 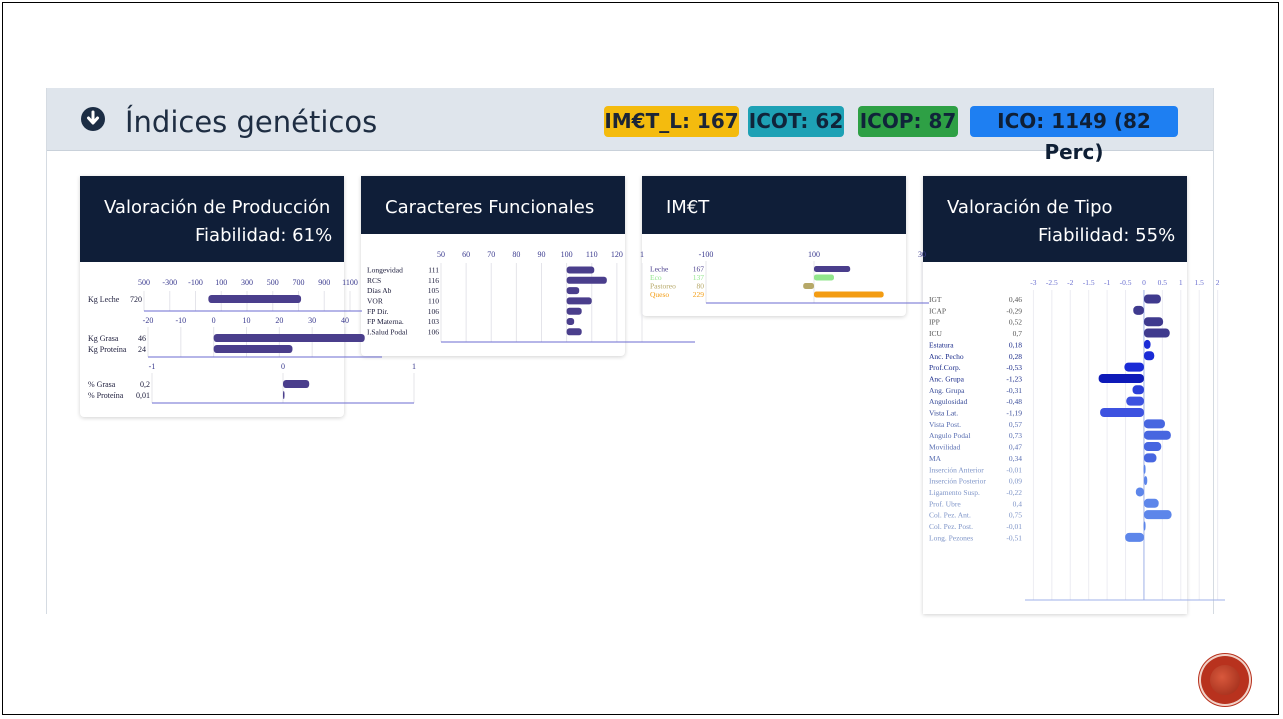 What do you see at coordinates (283, 366) in the screenshot?
I see `tick-label: 0` at bounding box center [283, 366].